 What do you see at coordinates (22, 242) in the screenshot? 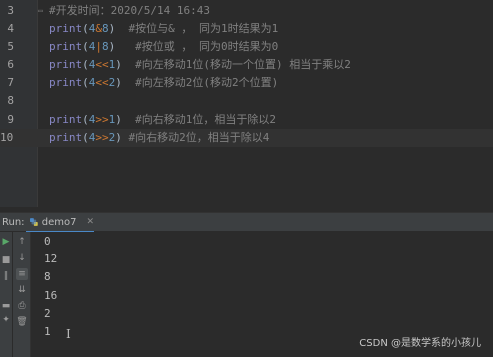
I see `scroll-up-icon: ↑` at bounding box center [22, 242].